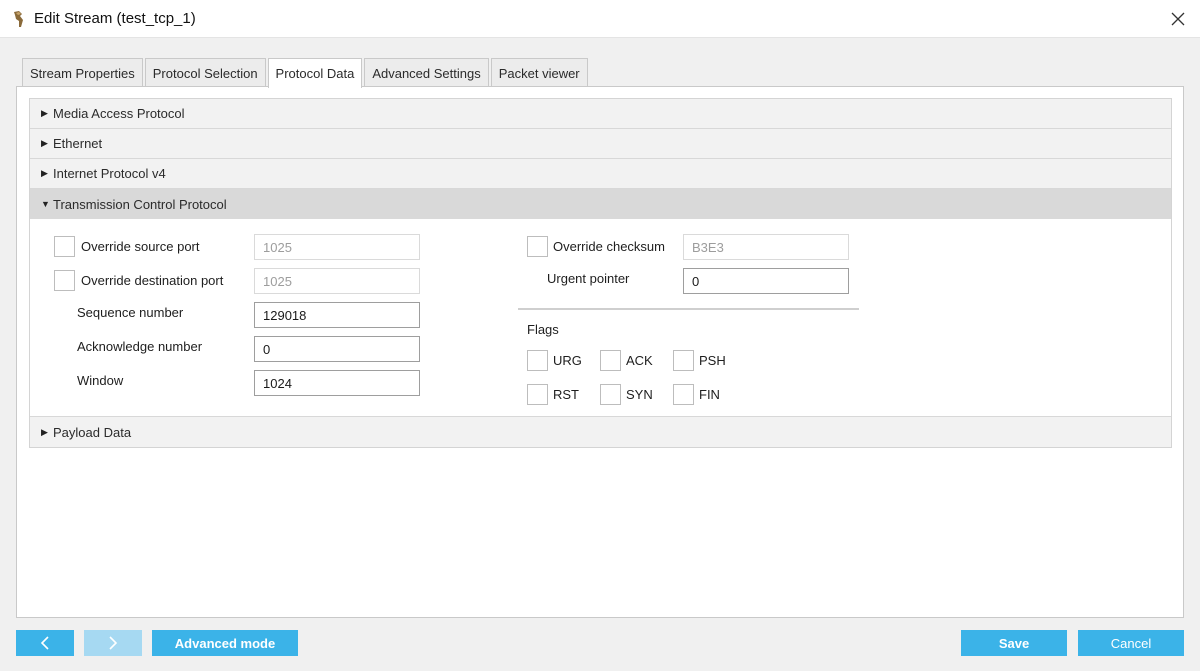 The height and width of the screenshot is (671, 1200). I want to click on back-button, so click(45, 643).